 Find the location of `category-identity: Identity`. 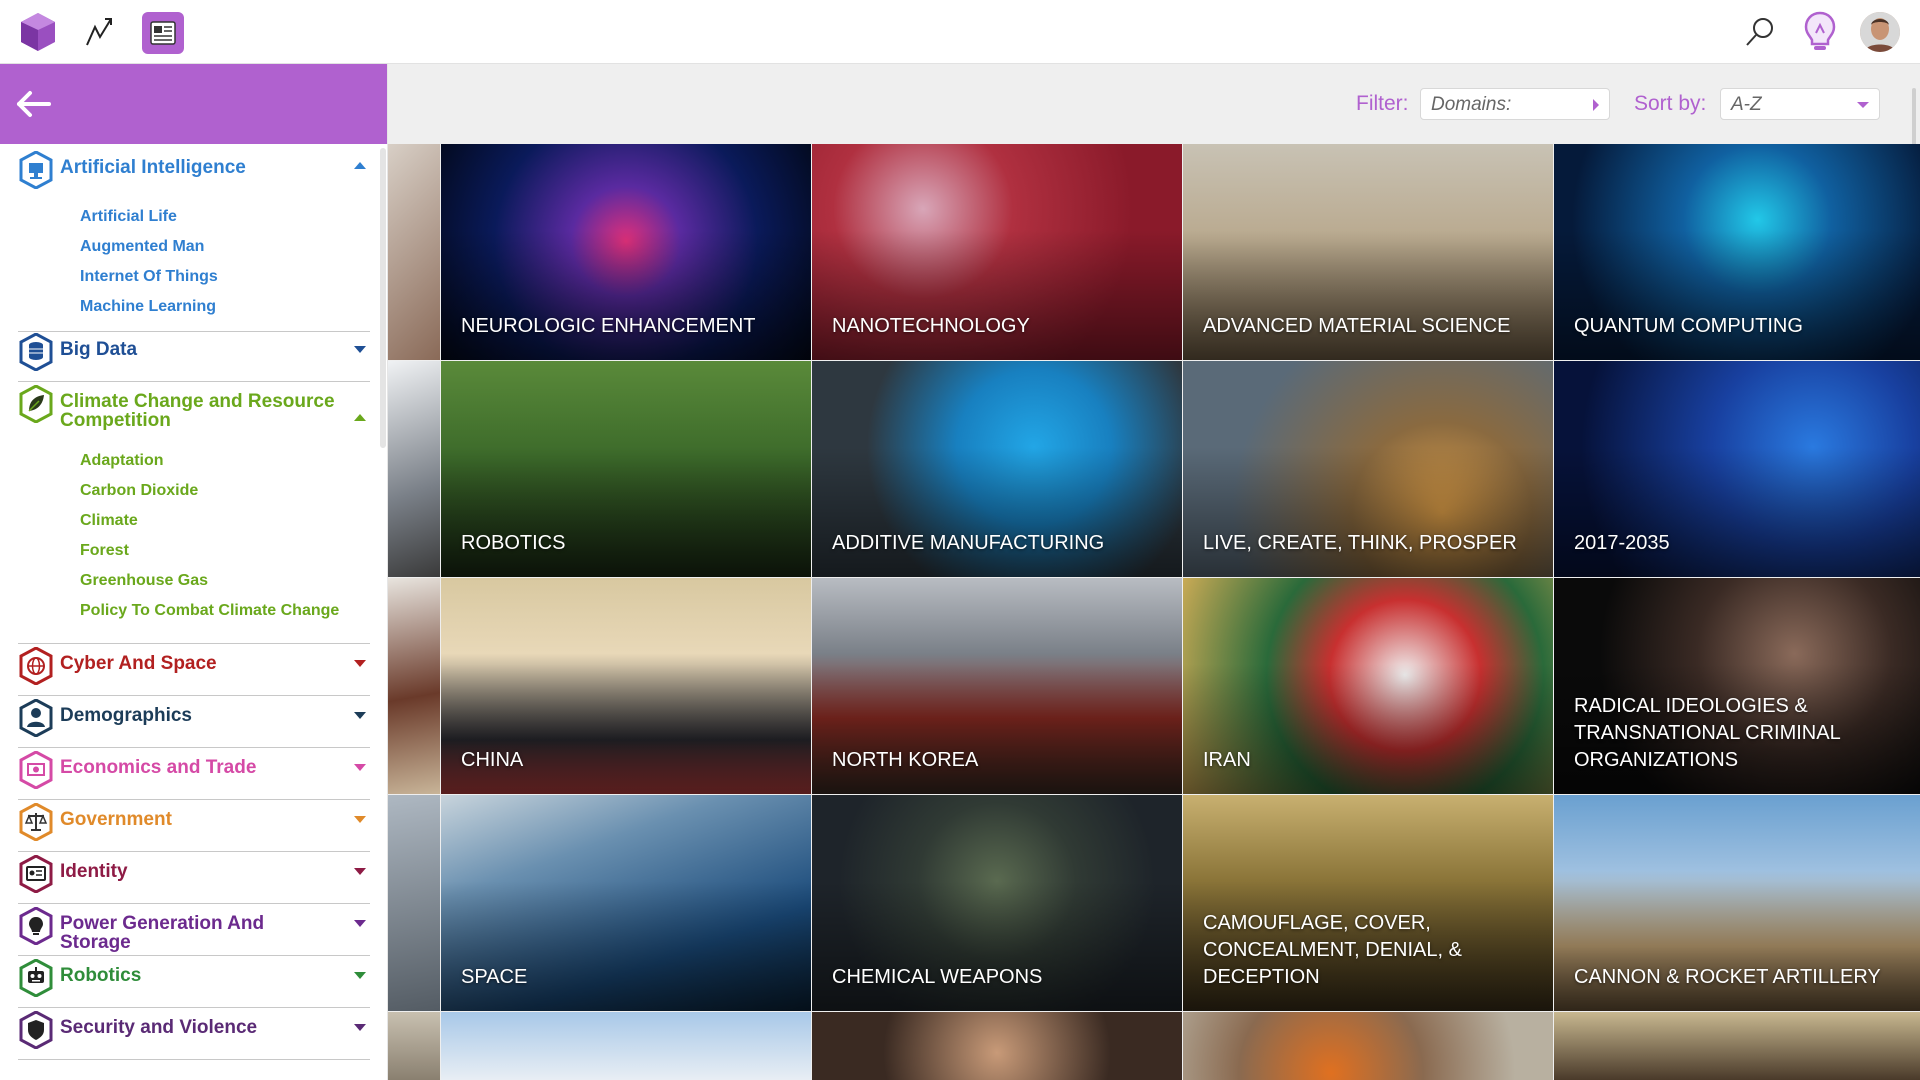

category-identity: Identity is located at coordinates (194, 879).